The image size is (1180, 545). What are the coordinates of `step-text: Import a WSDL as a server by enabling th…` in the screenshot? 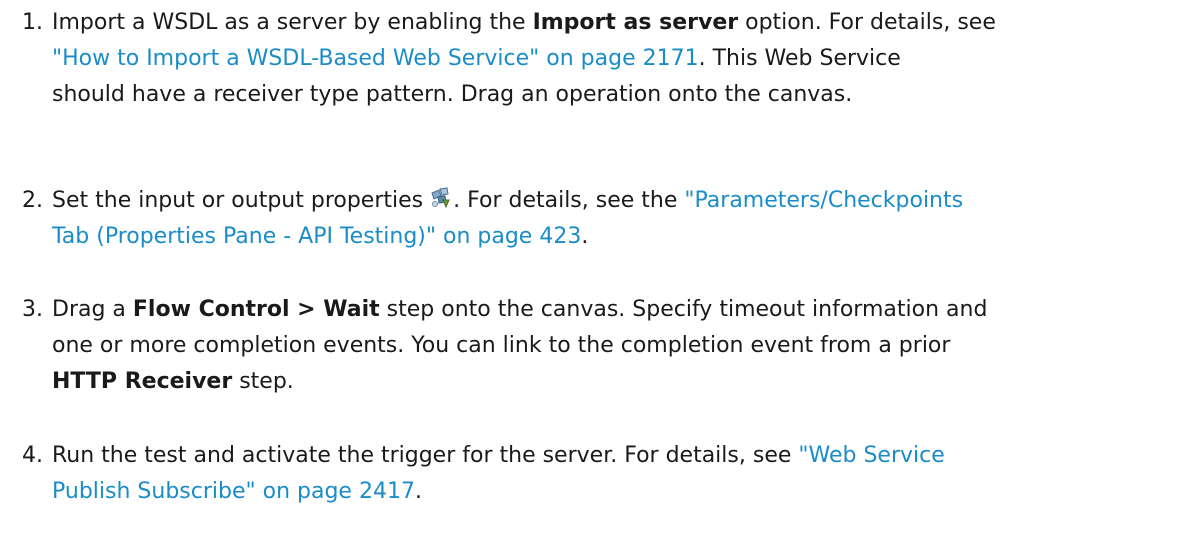 It's located at (292, 22).